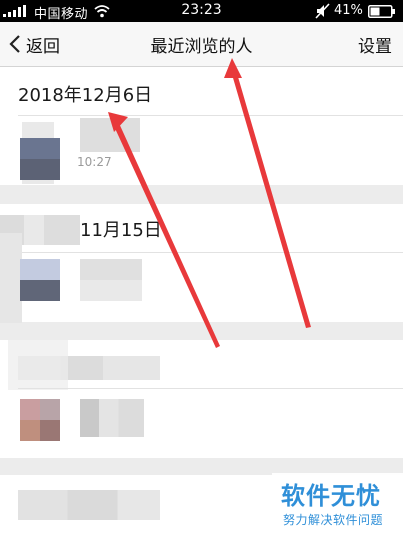 This screenshot has height=538, width=403. What do you see at coordinates (201, 11) in the screenshot?
I see `status-bar: 中国移动 23:23 41%` at bounding box center [201, 11].